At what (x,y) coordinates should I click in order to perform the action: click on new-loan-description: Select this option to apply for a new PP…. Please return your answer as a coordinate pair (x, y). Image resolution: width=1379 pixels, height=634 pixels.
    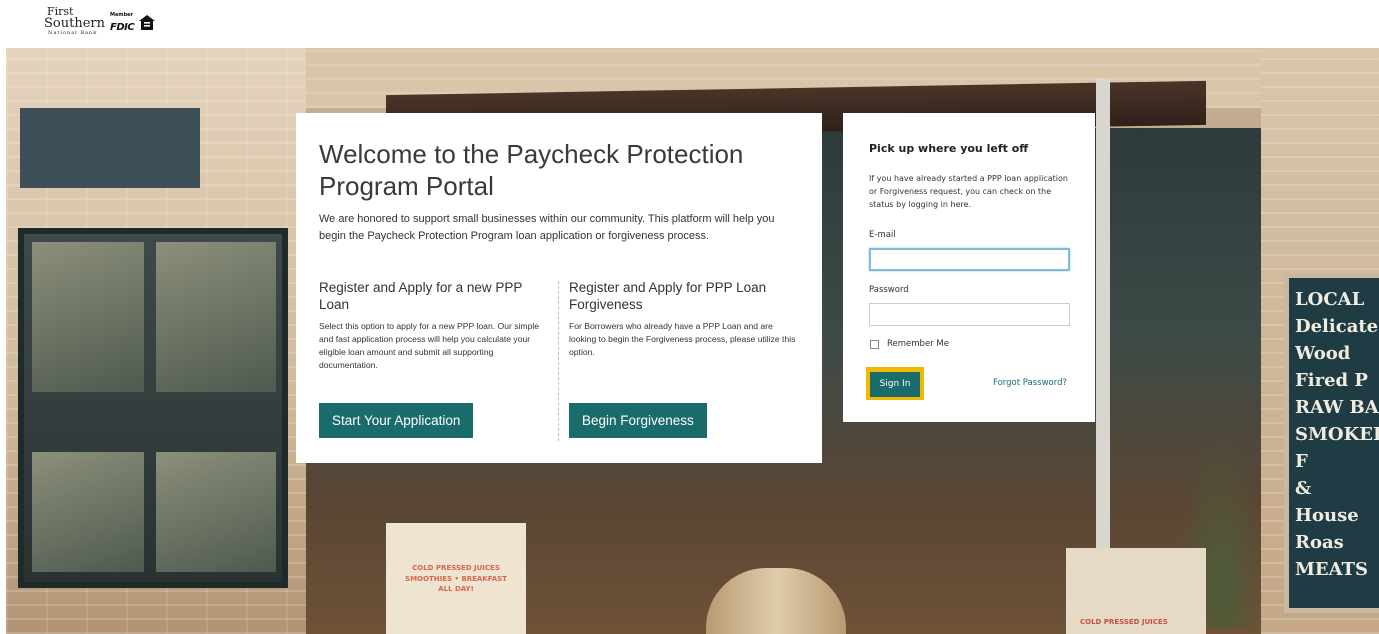
    Looking at the image, I should click on (429, 345).